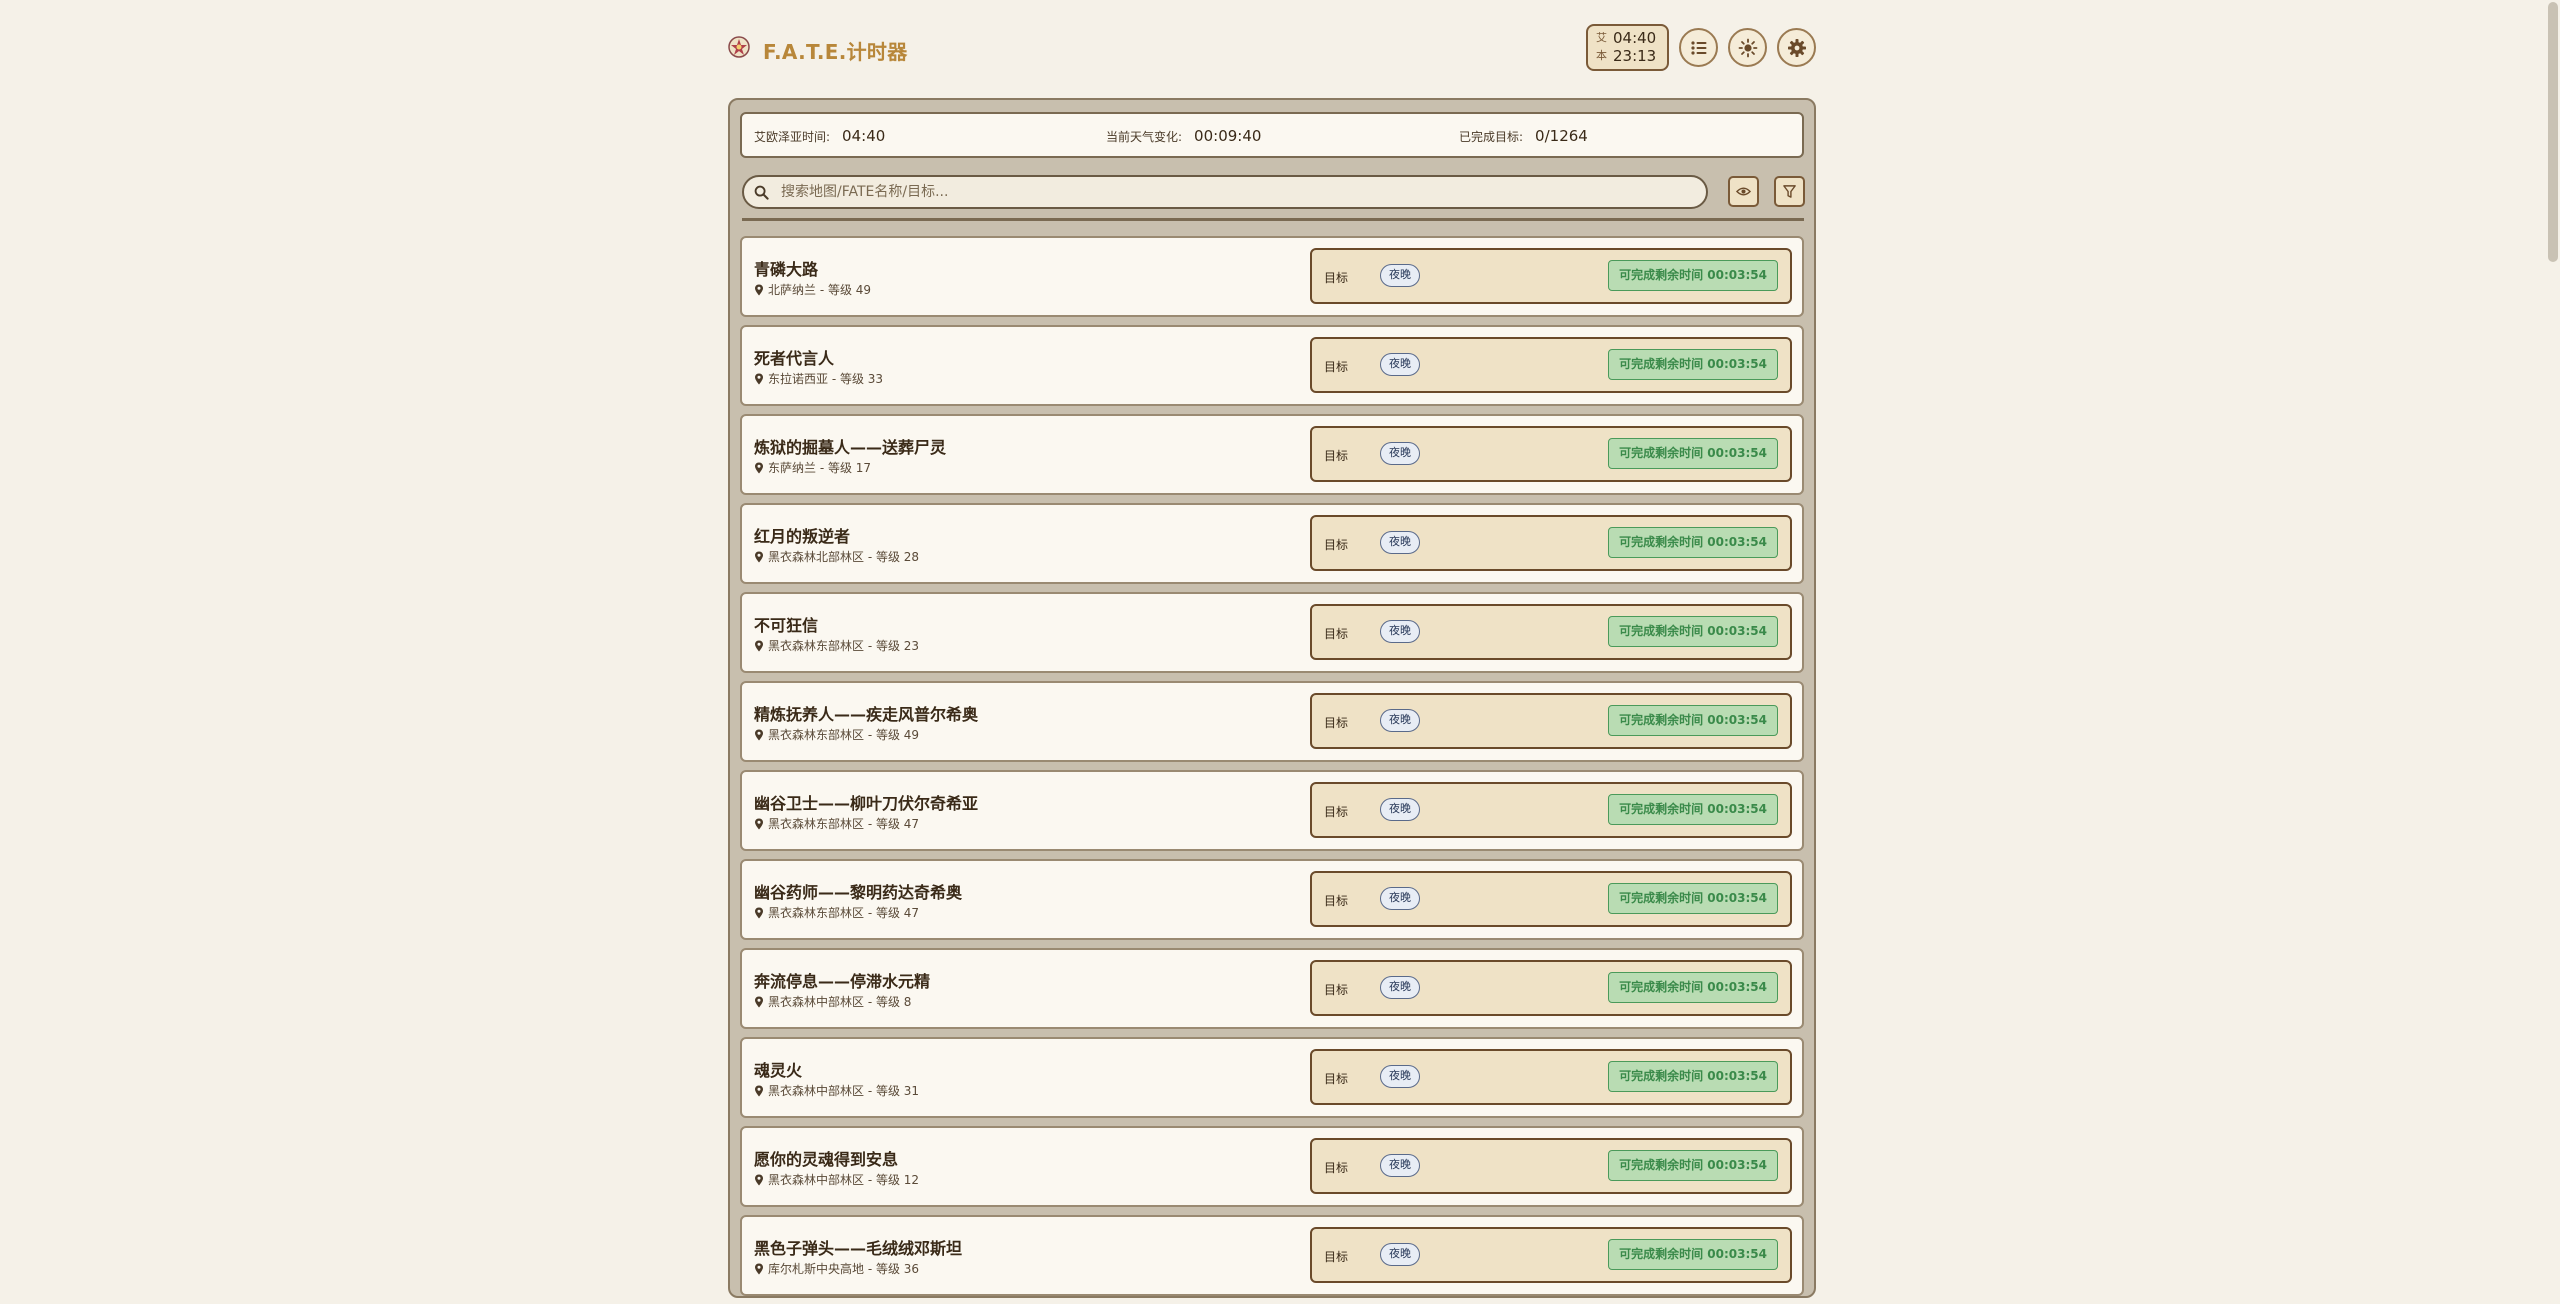 The width and height of the screenshot is (2560, 1304). Describe the element at coordinates (844, 557) in the screenshot. I see `fate-location-text: 黑衣森林北部林区 - 等级 28` at that location.